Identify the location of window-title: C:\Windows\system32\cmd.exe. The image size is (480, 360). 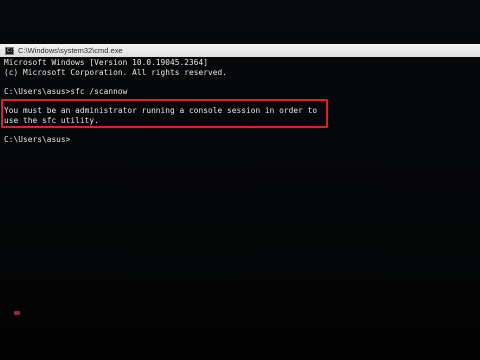
(70, 50).